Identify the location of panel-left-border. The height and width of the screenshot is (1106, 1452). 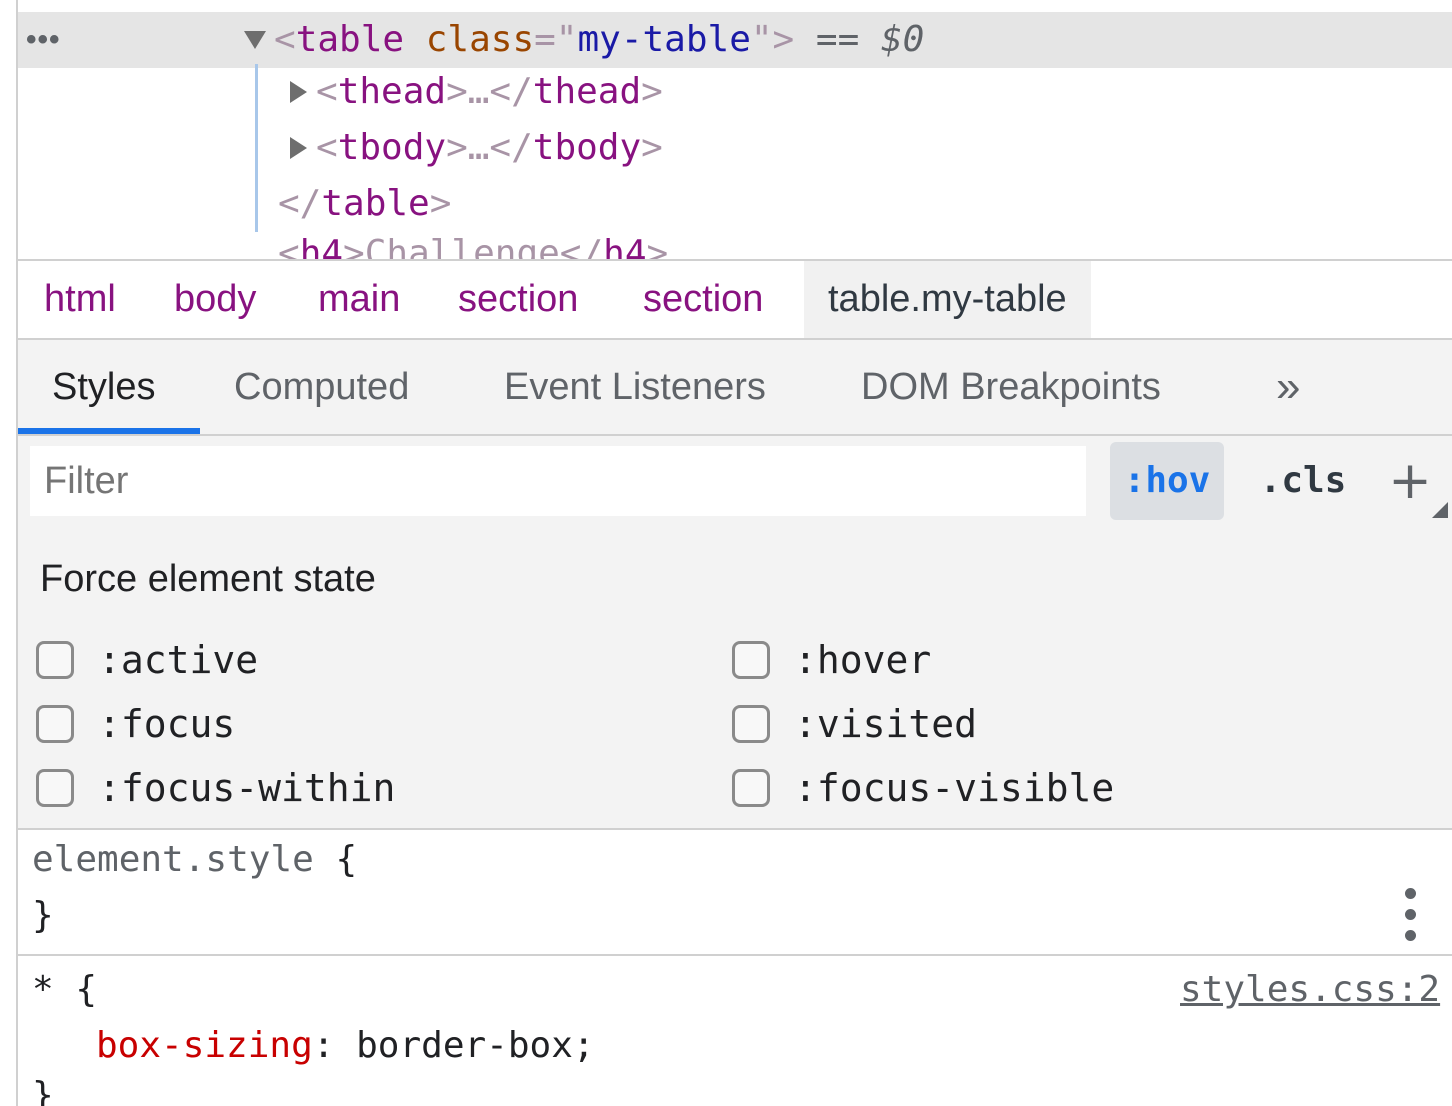
(17, 553).